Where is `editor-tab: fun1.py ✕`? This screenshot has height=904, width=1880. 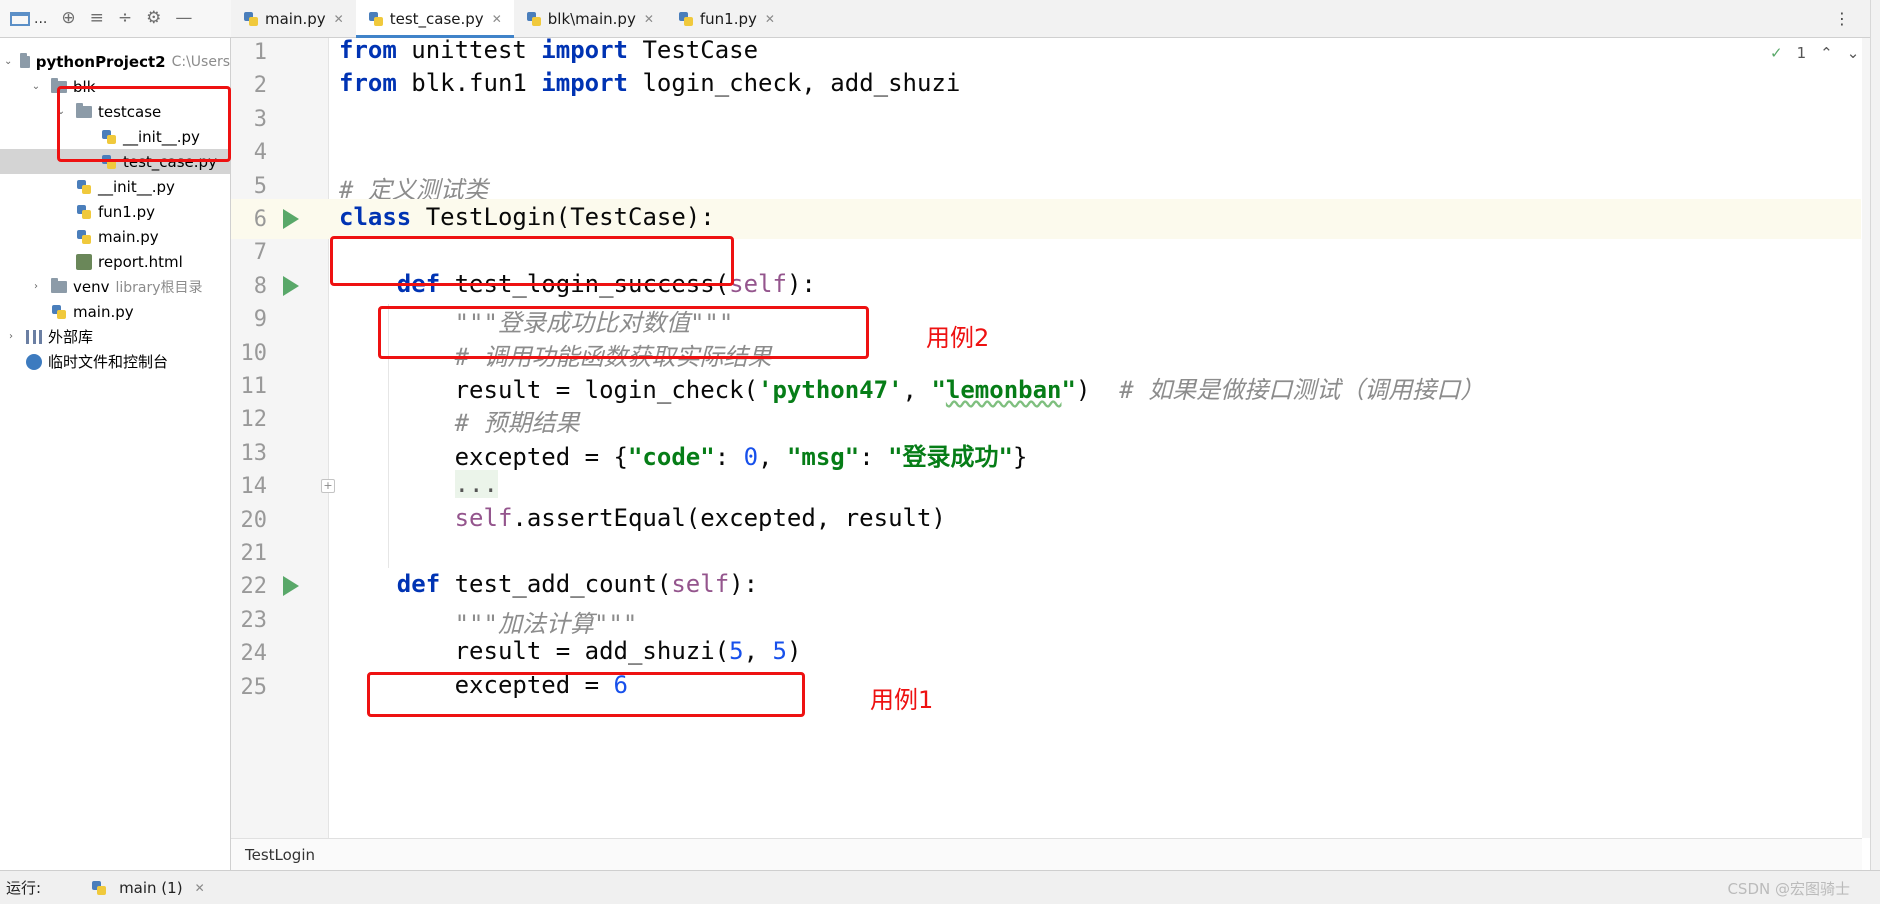 editor-tab: fun1.py ✕ is located at coordinates (726, 18).